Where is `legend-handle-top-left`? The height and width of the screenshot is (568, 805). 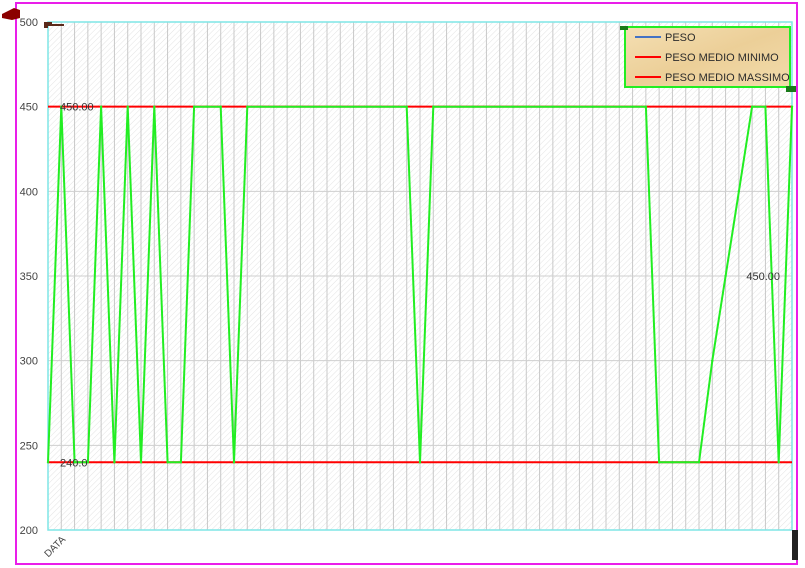
legend-handle-top-left is located at coordinates (624, 28).